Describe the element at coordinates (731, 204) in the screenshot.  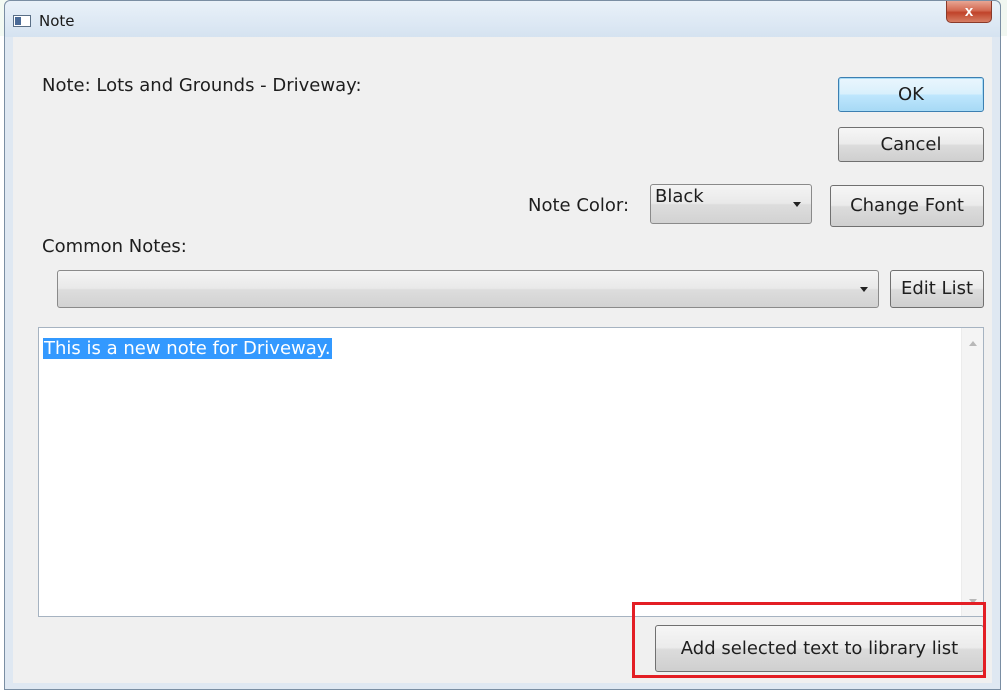
I see `note-color-select: Black` at that location.